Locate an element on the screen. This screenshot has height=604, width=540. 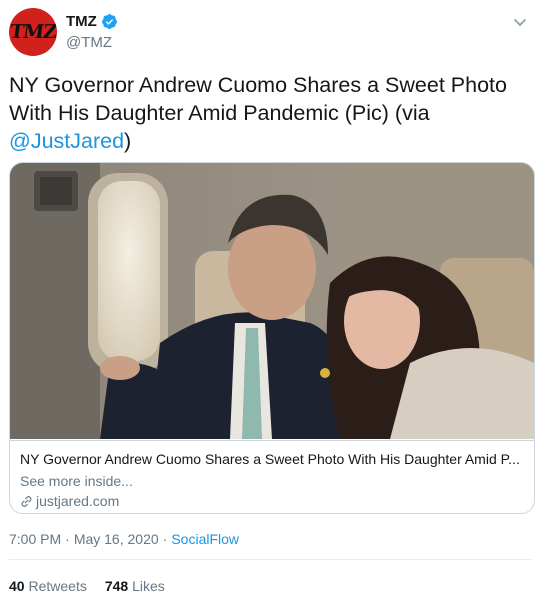
tweet-source: SocialFlow is located at coordinates (205, 539).